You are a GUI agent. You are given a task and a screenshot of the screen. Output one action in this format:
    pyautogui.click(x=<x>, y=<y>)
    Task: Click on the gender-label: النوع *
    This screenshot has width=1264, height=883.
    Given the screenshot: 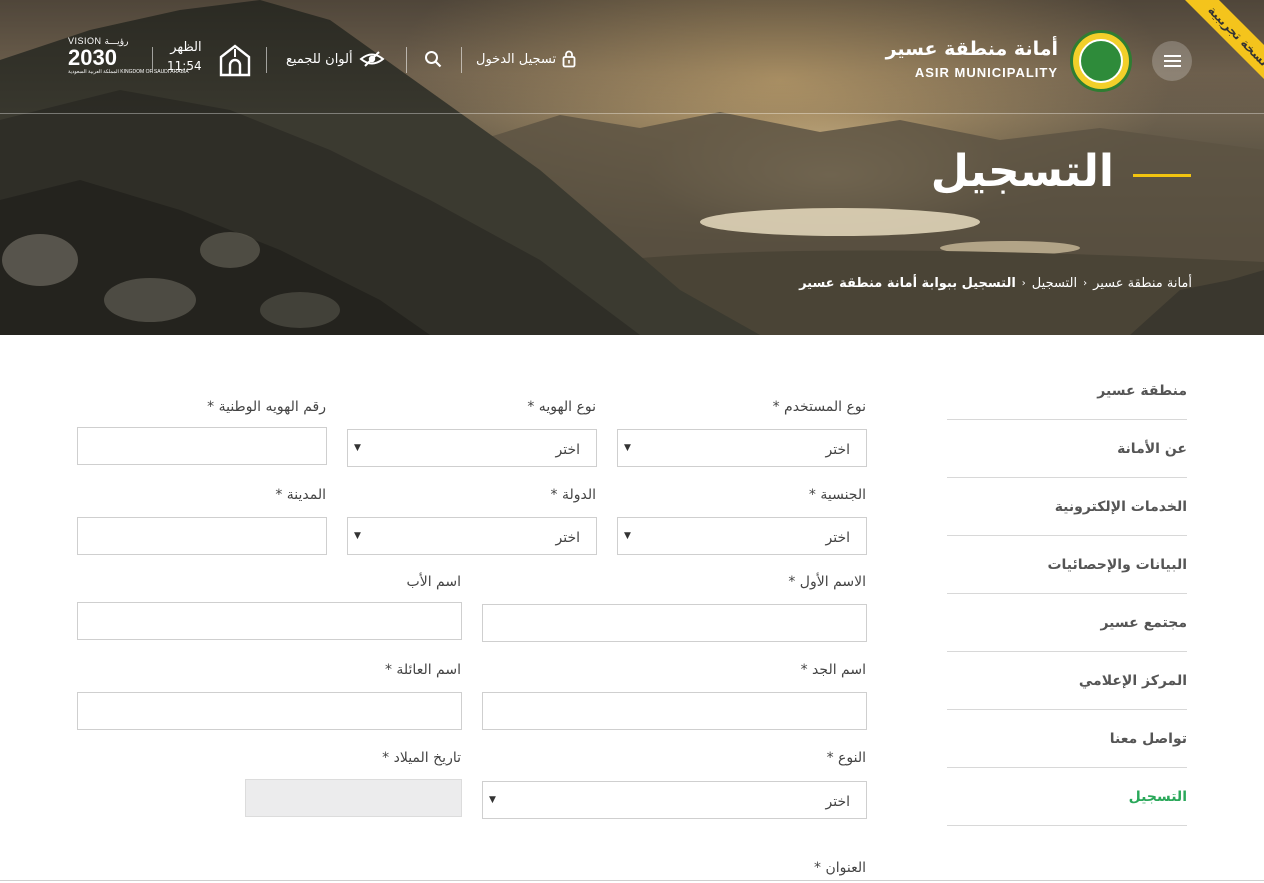 What is the action you would take?
    pyautogui.click(x=846, y=758)
    